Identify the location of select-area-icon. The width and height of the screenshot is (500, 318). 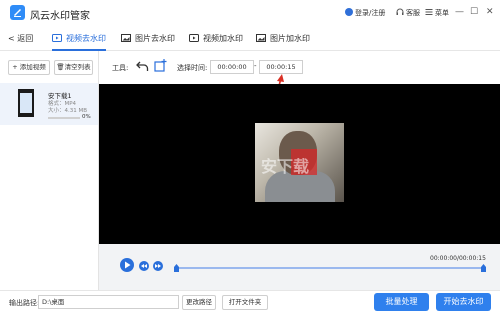
(160, 65).